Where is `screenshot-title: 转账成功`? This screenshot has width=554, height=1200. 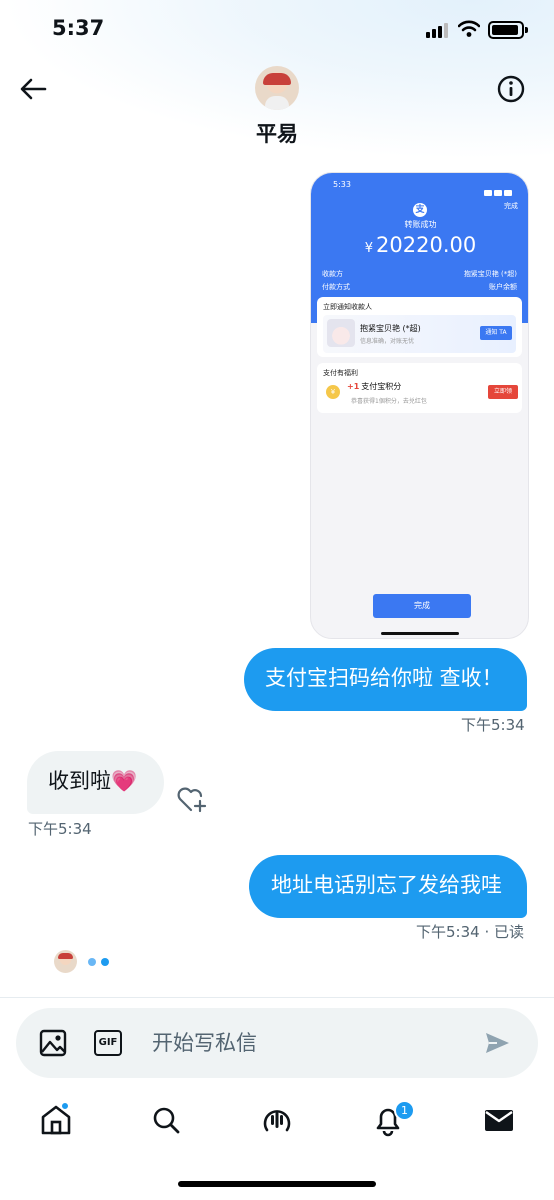 screenshot-title: 转账成功 is located at coordinates (420, 224).